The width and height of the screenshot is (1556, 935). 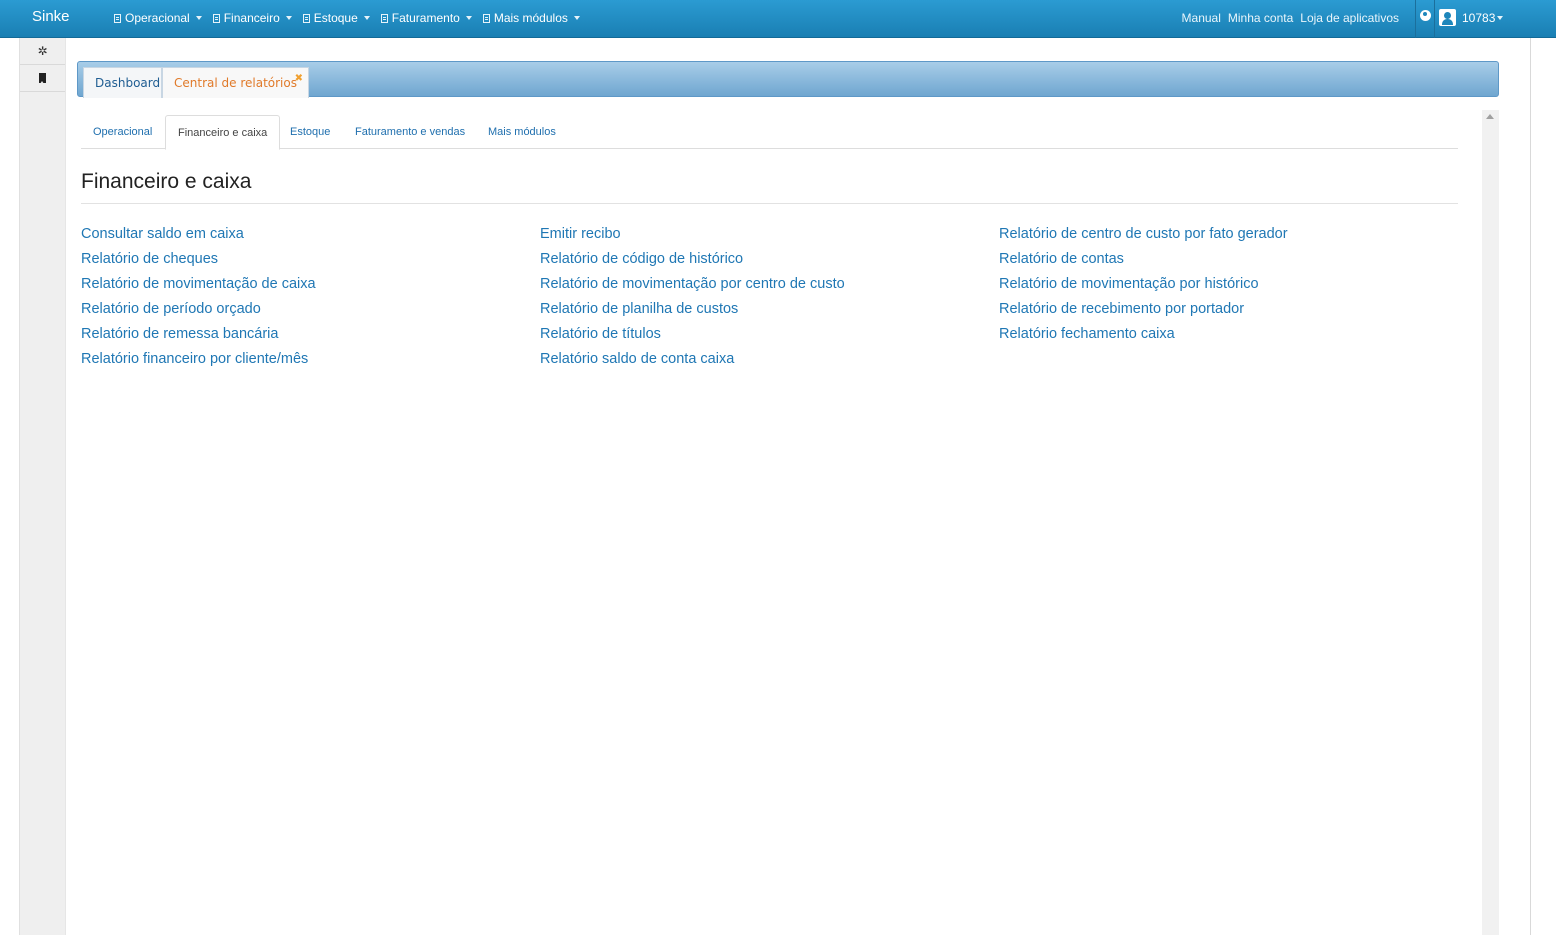 I want to click on tab-central-relatorios: Central de relatórios ✖, so click(x=235, y=82).